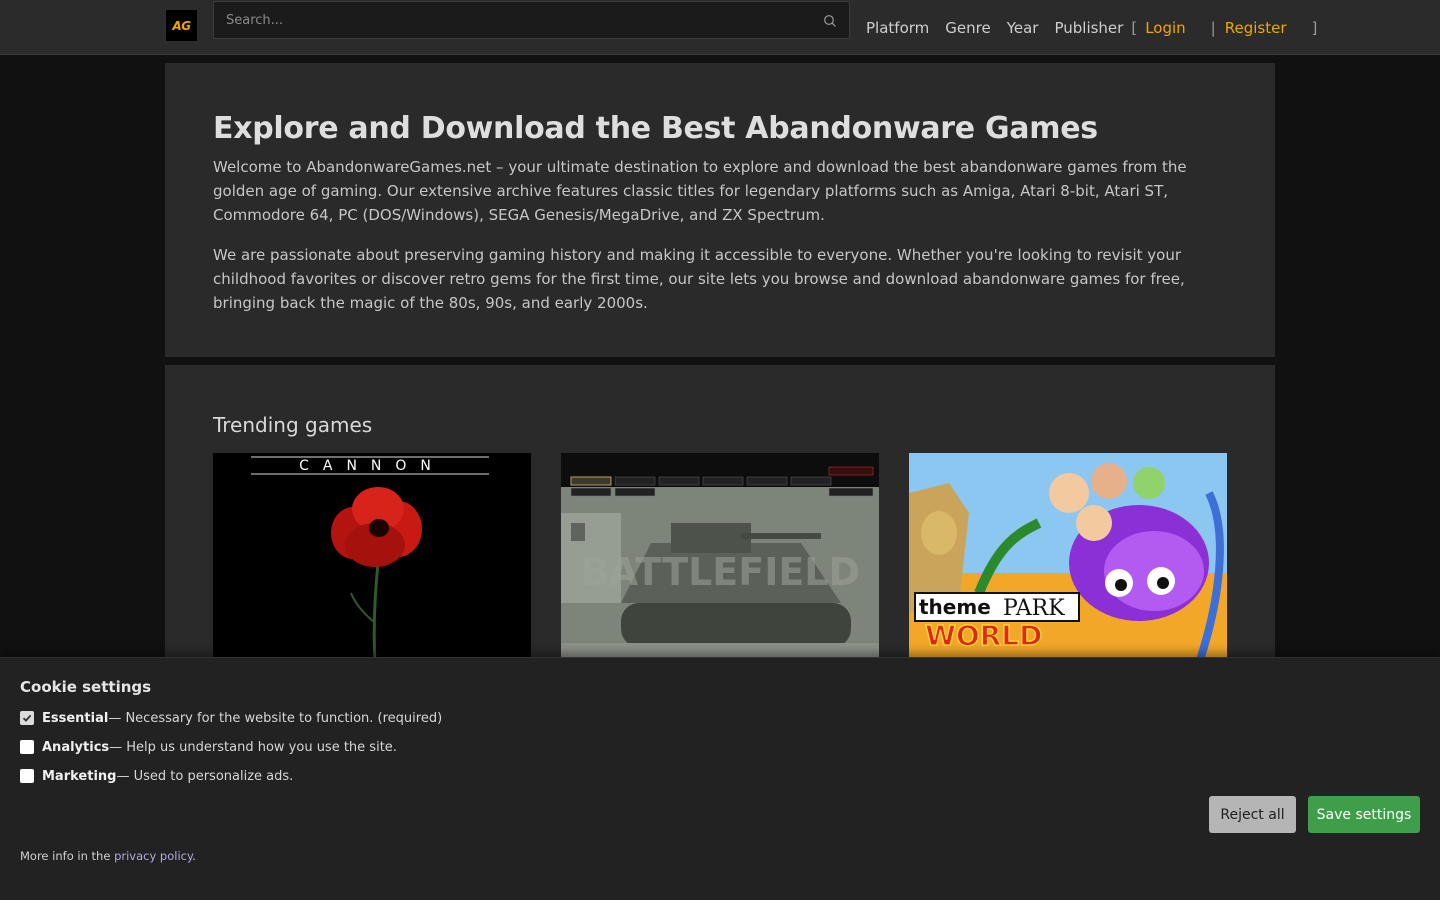 This screenshot has width=1440, height=900. I want to click on battlefield-cover-art: BATTLEFIELD, so click(720, 558).